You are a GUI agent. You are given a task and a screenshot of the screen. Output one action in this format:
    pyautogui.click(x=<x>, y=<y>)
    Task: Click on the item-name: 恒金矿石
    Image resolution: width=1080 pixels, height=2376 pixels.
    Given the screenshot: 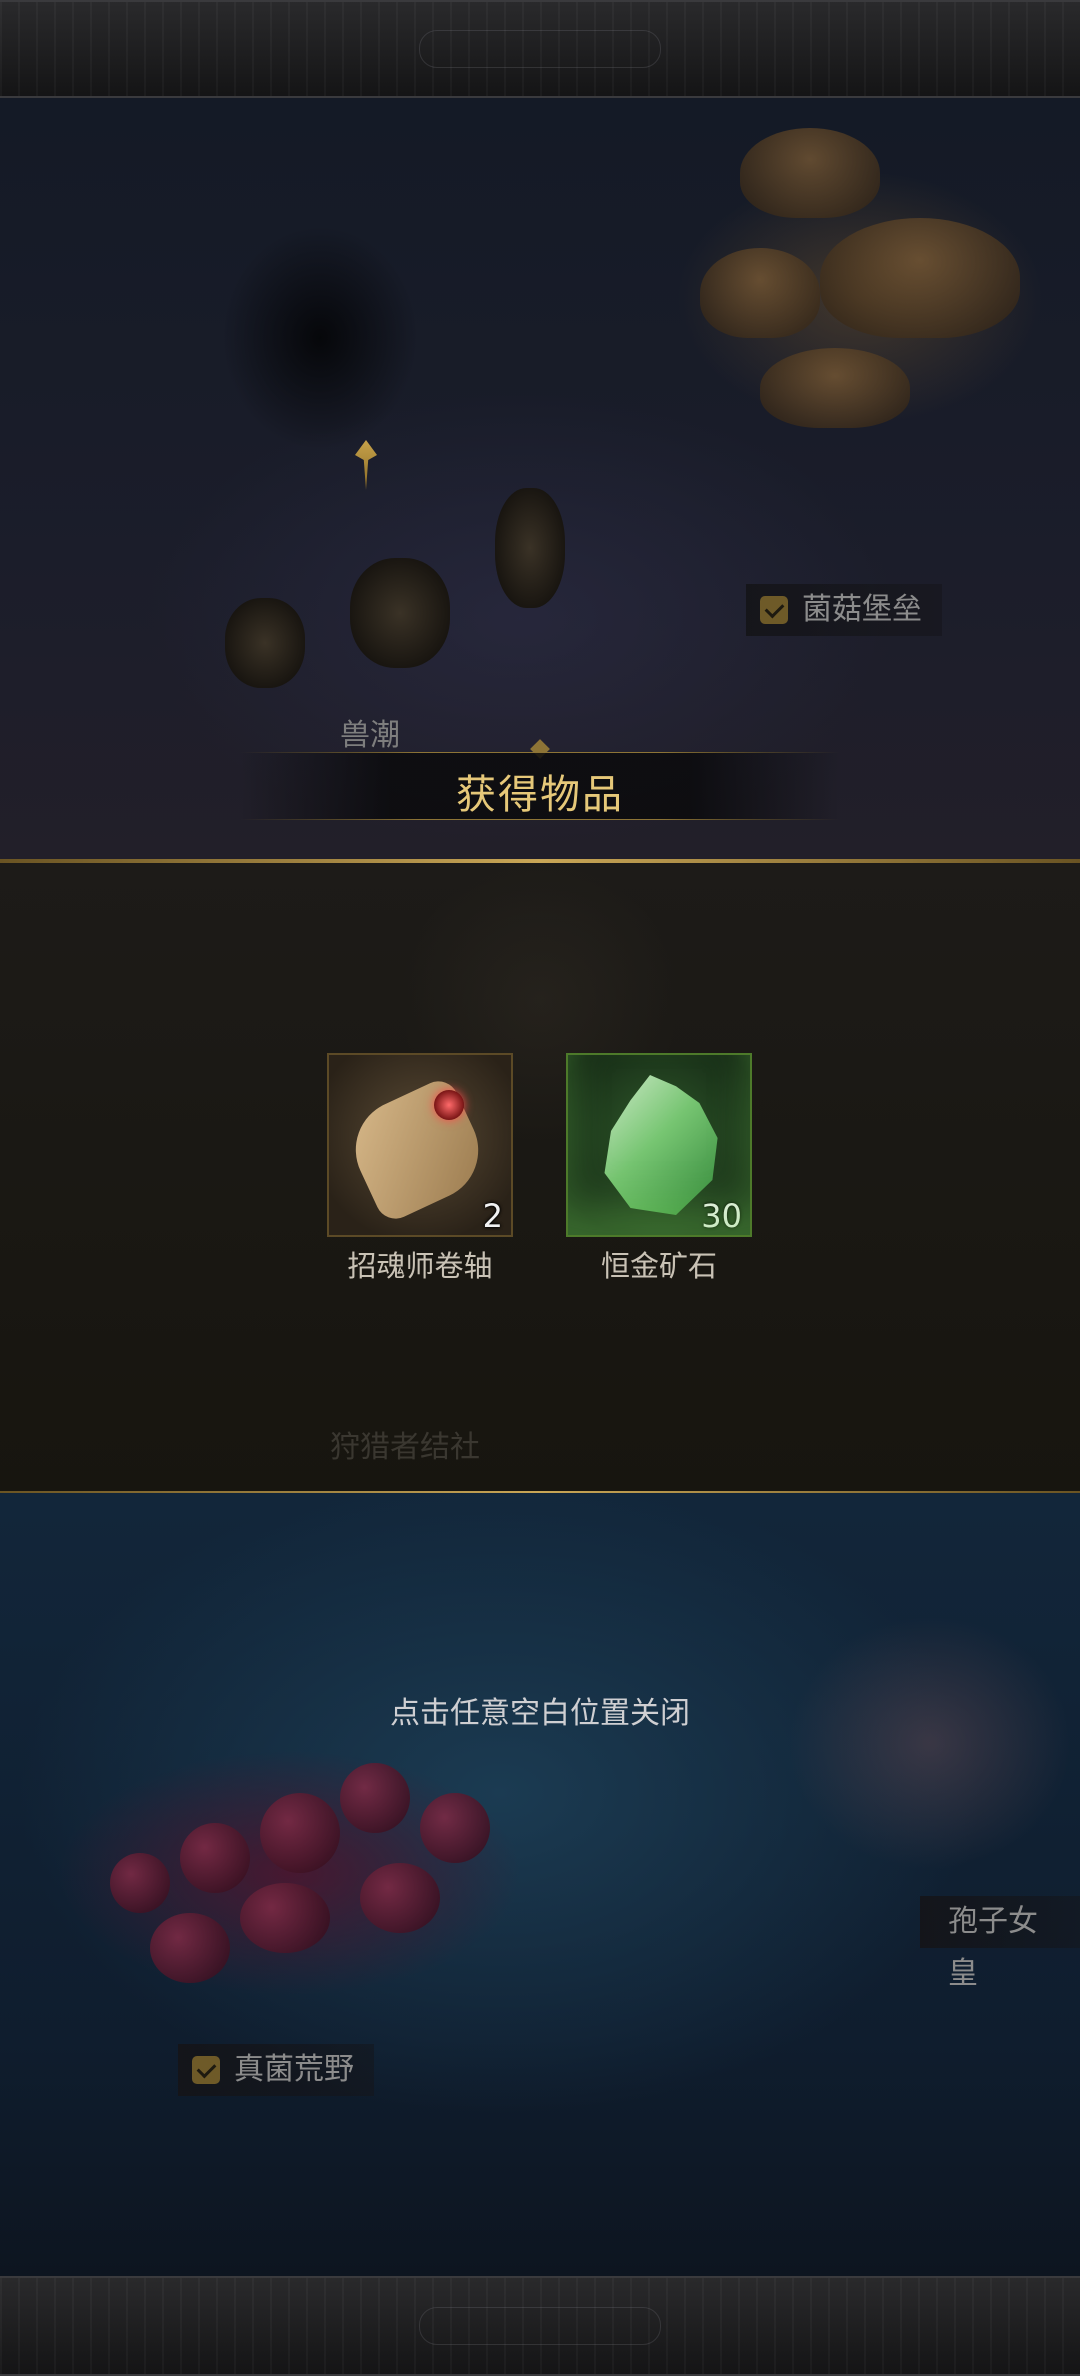 What is the action you would take?
    pyautogui.click(x=658, y=1266)
    